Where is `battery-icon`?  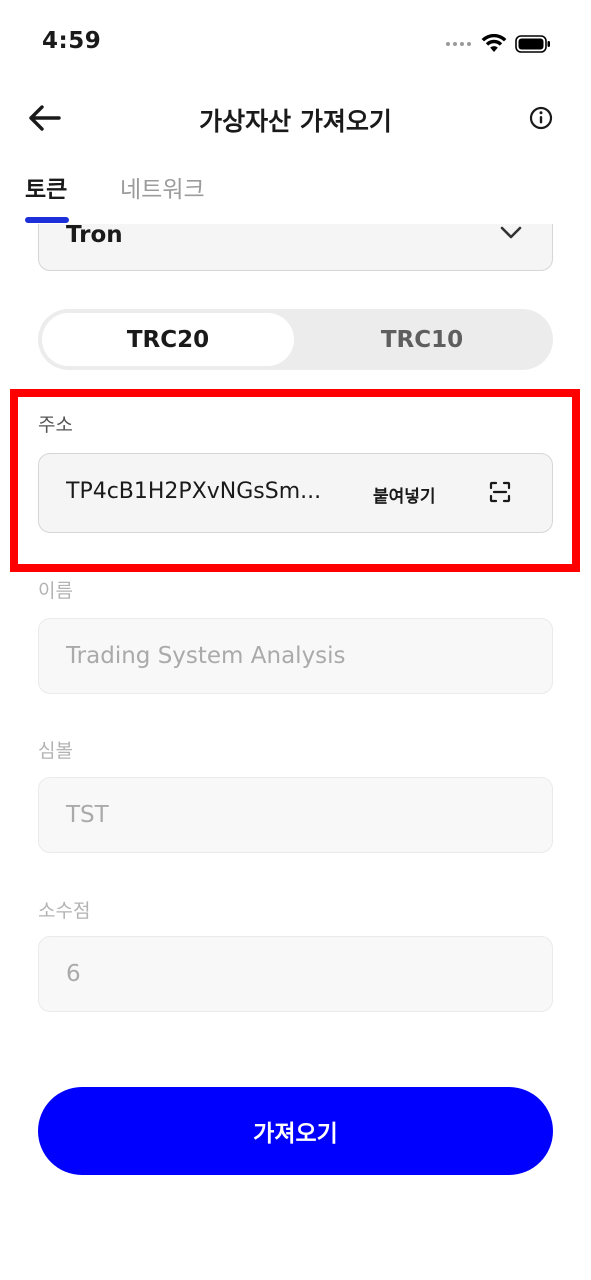
battery-icon is located at coordinates (532, 44).